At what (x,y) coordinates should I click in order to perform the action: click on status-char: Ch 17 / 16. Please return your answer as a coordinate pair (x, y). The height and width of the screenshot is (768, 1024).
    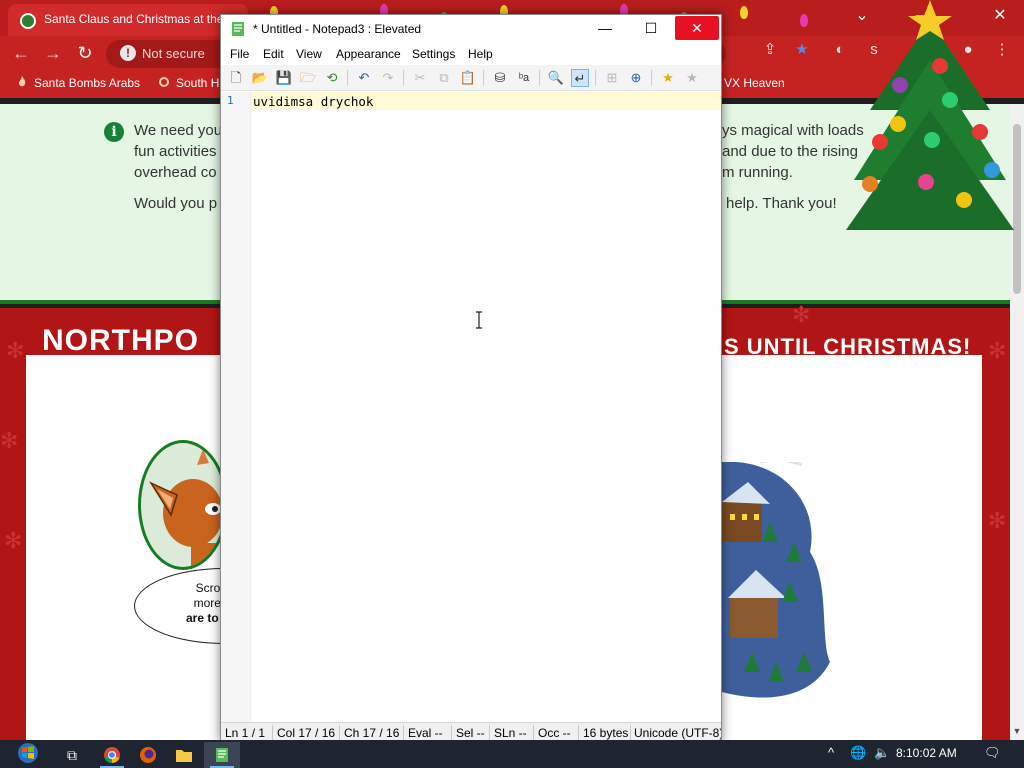
    Looking at the image, I should click on (372, 733).